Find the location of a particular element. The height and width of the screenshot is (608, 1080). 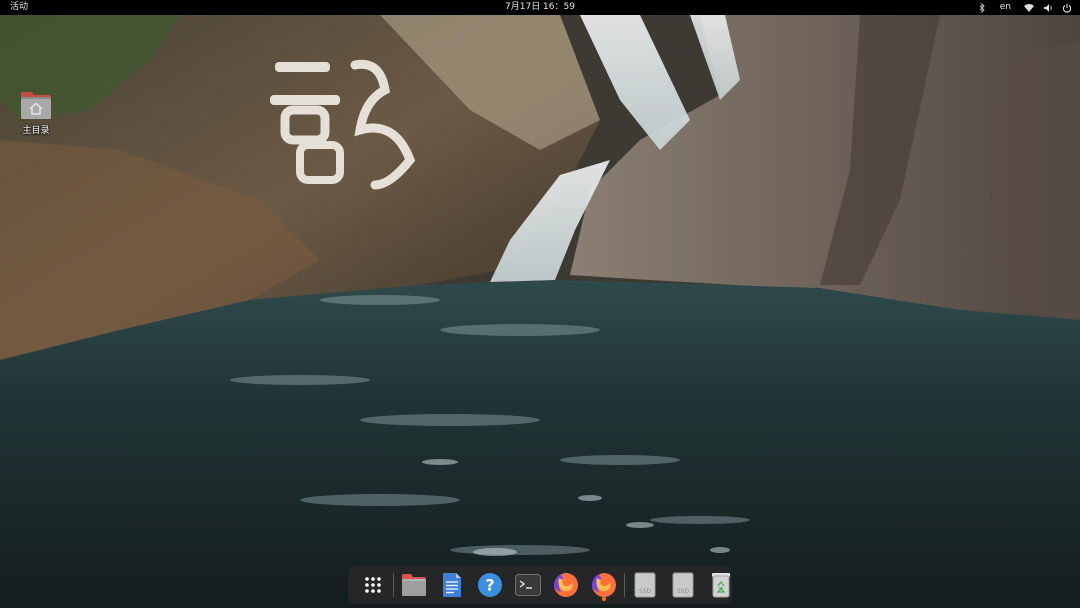

desktop-icon-home: 主目录 is located at coordinates (36, 113).